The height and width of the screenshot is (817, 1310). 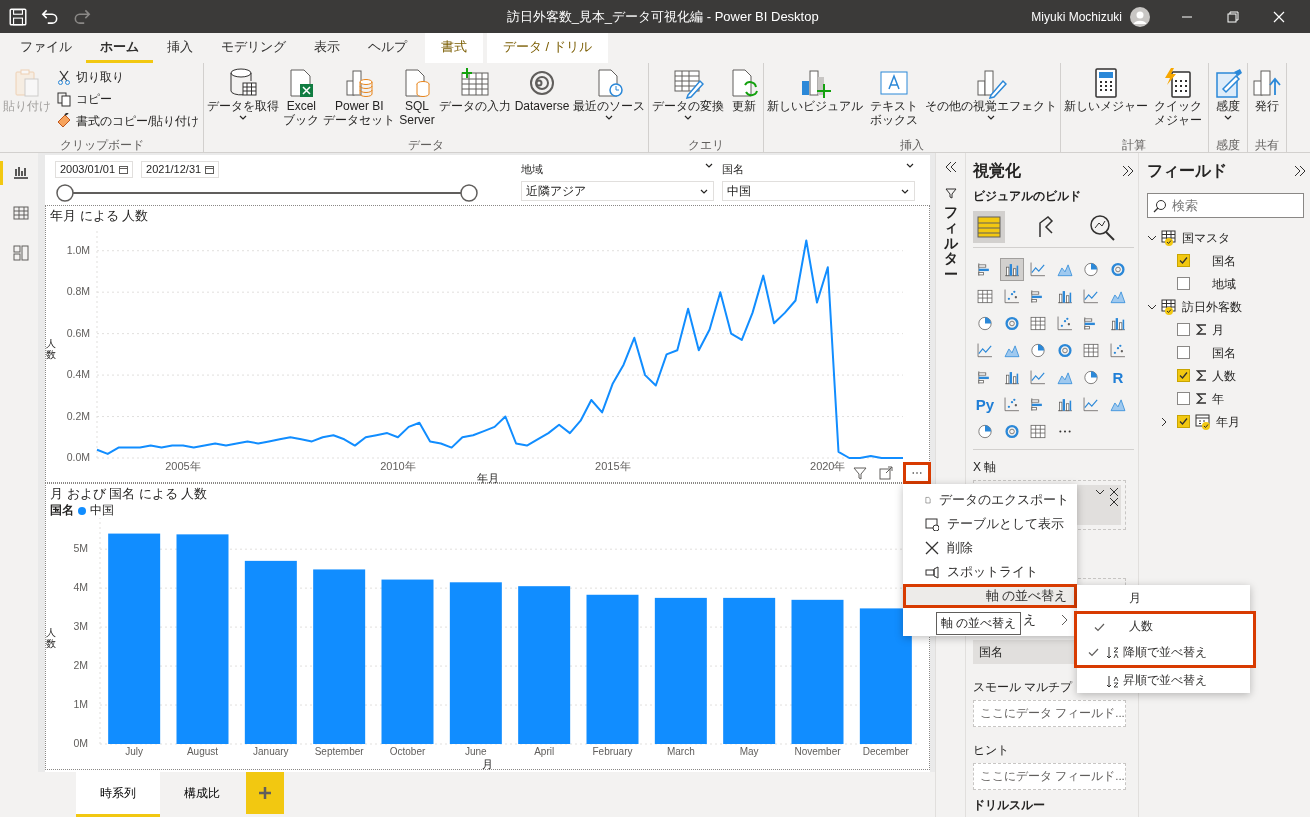 What do you see at coordinates (426, 144) in the screenshot?
I see `group-label: データ` at bounding box center [426, 144].